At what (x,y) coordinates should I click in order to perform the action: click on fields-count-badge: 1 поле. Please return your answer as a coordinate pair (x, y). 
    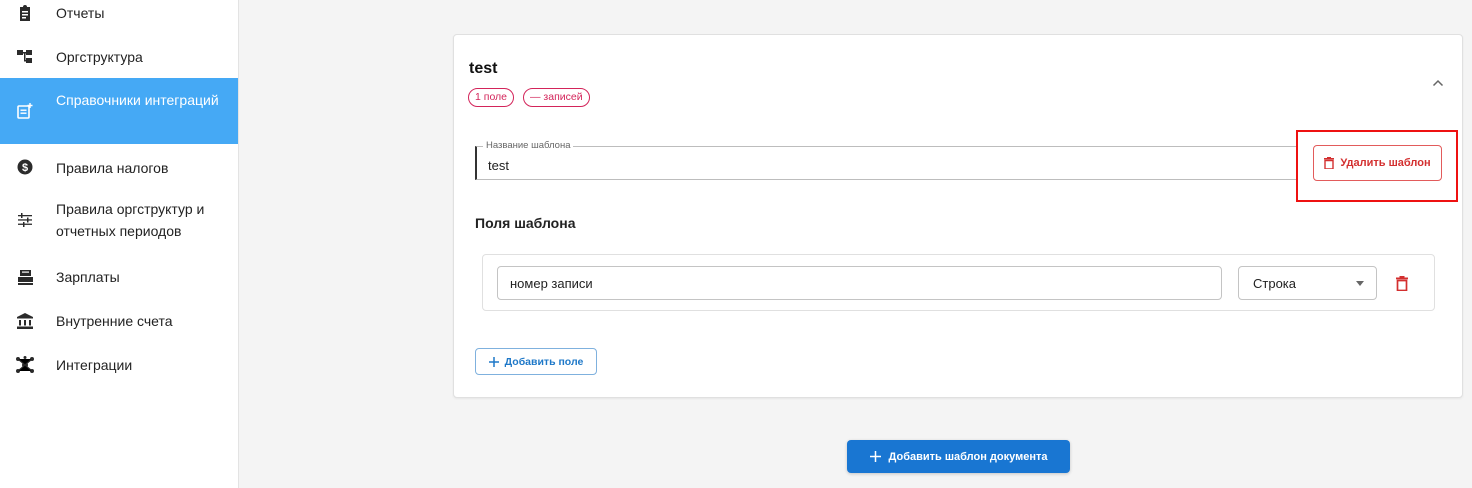
    Looking at the image, I should click on (491, 97).